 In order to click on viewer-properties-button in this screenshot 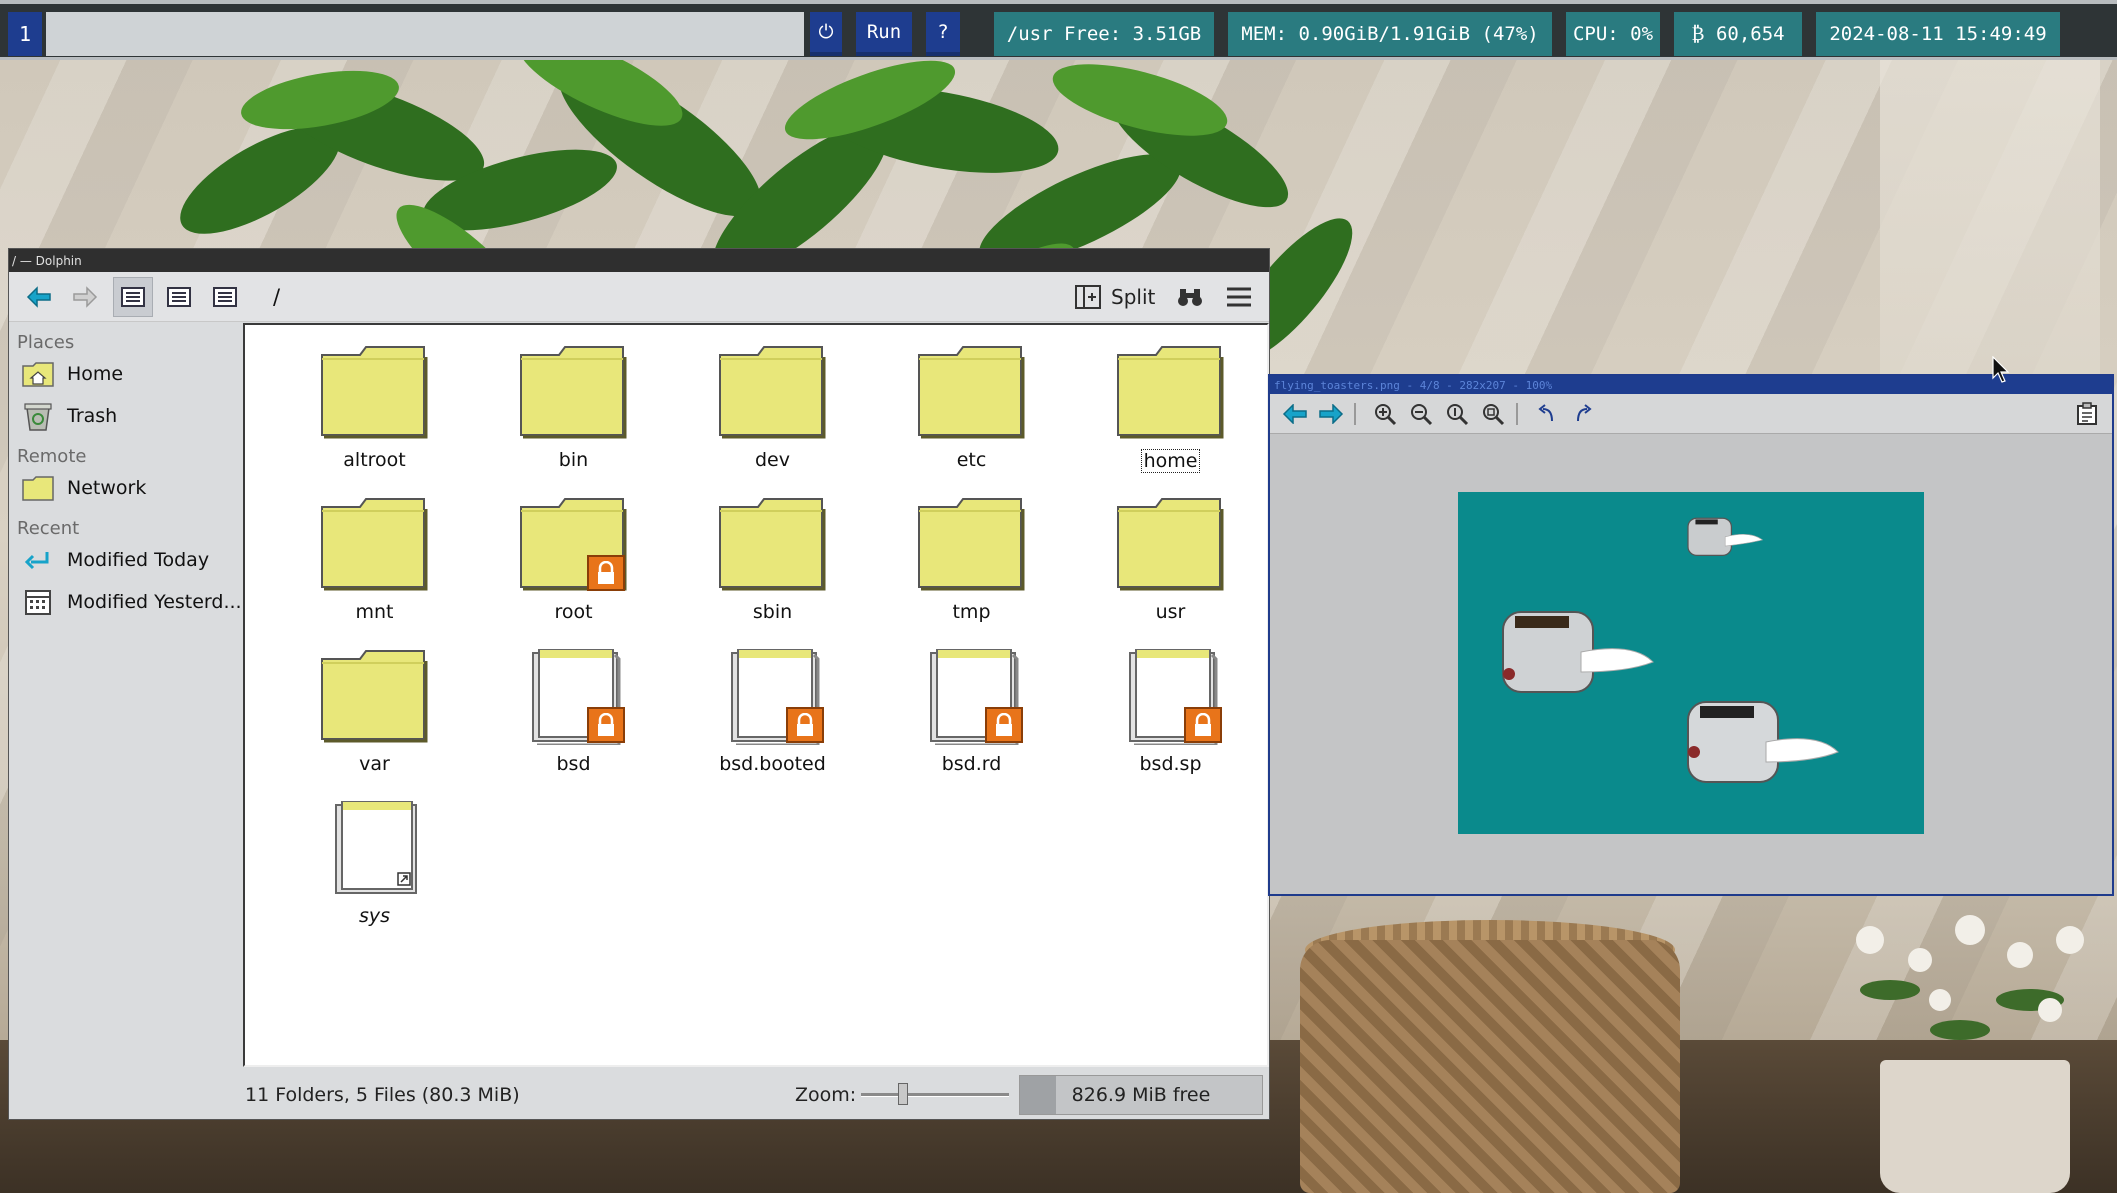, I will do `click(2087, 414)`.